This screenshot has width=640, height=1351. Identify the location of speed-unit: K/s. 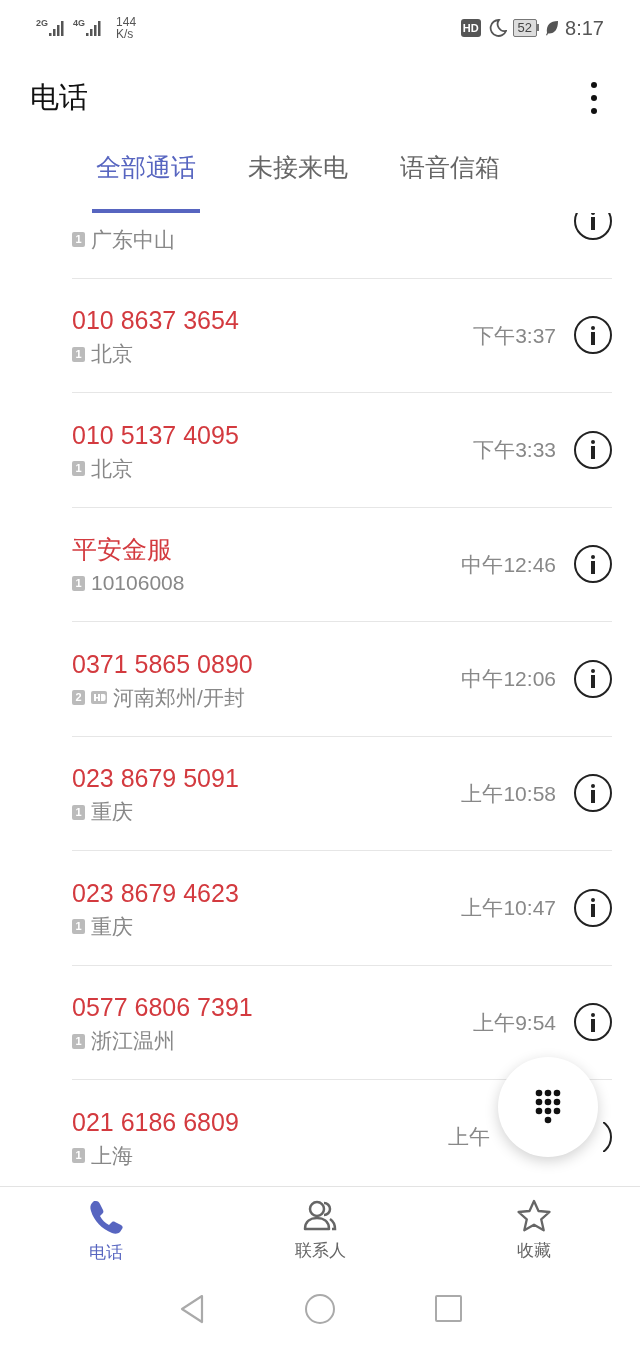
(125, 33).